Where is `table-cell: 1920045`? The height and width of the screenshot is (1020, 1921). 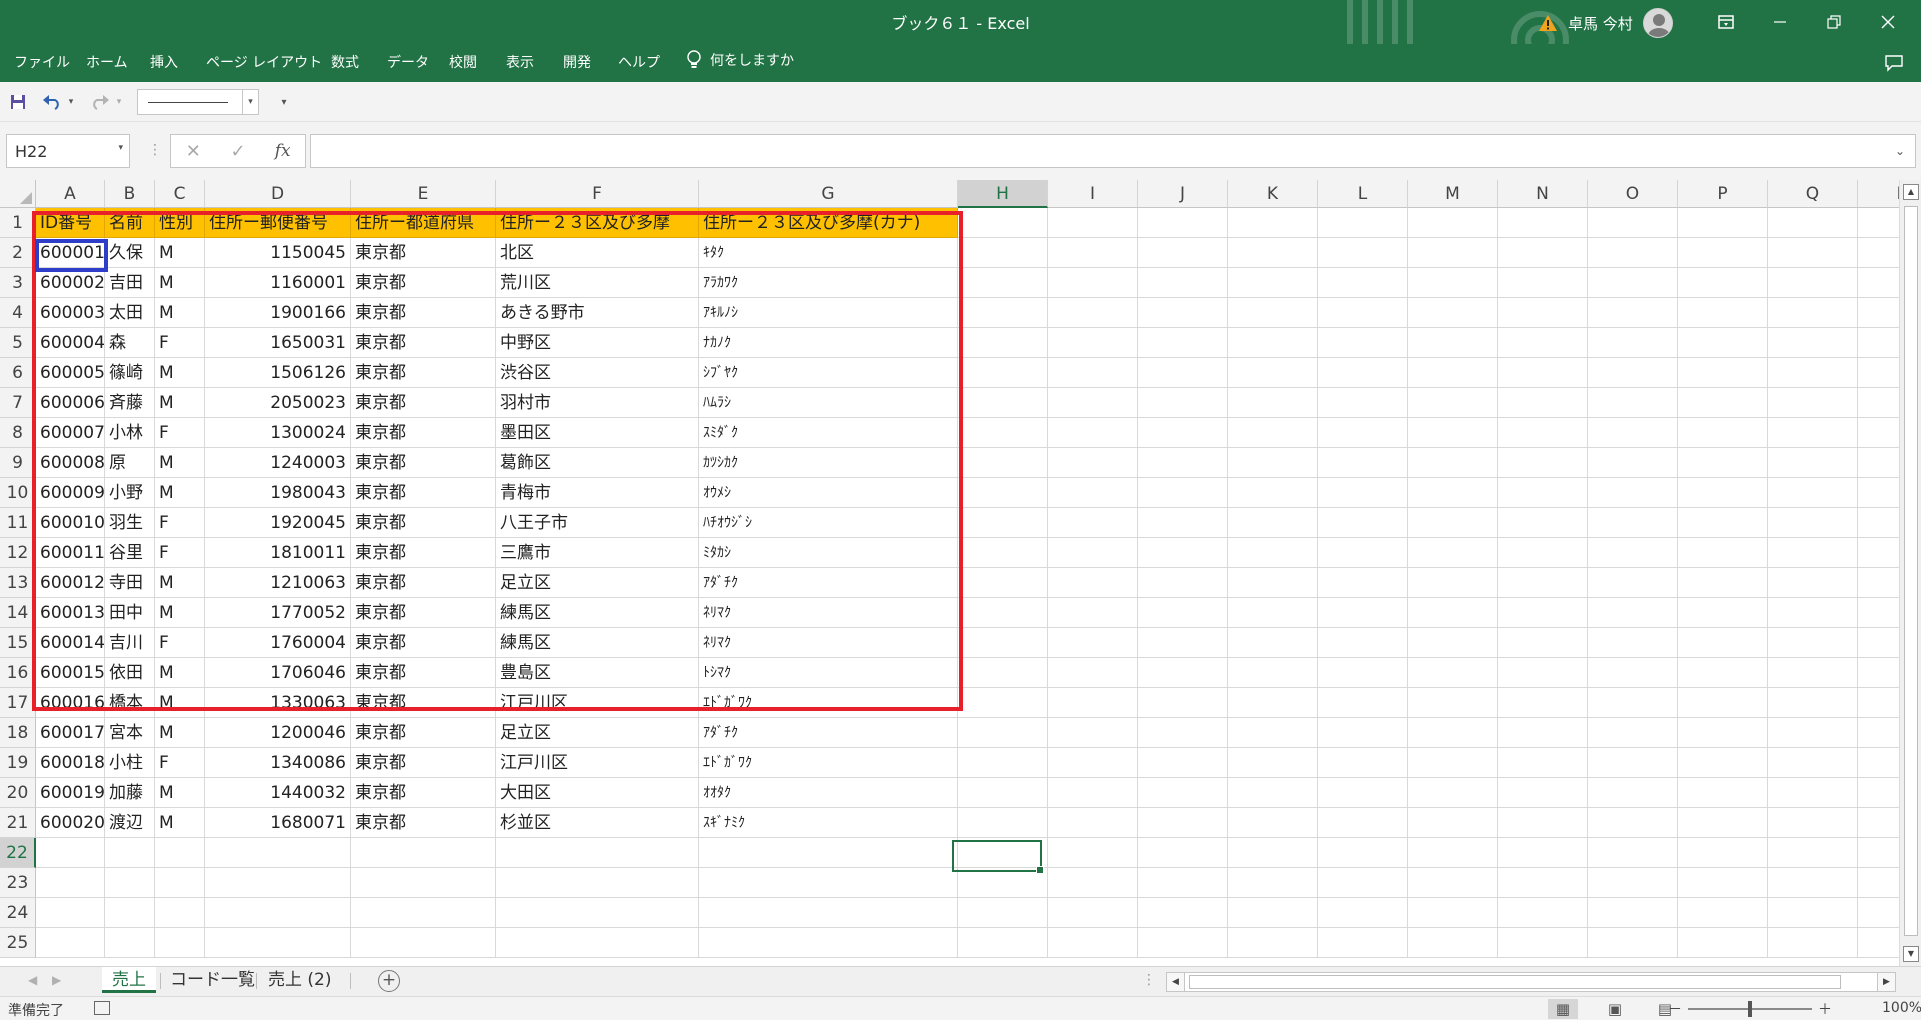
table-cell: 1920045 is located at coordinates (278, 523).